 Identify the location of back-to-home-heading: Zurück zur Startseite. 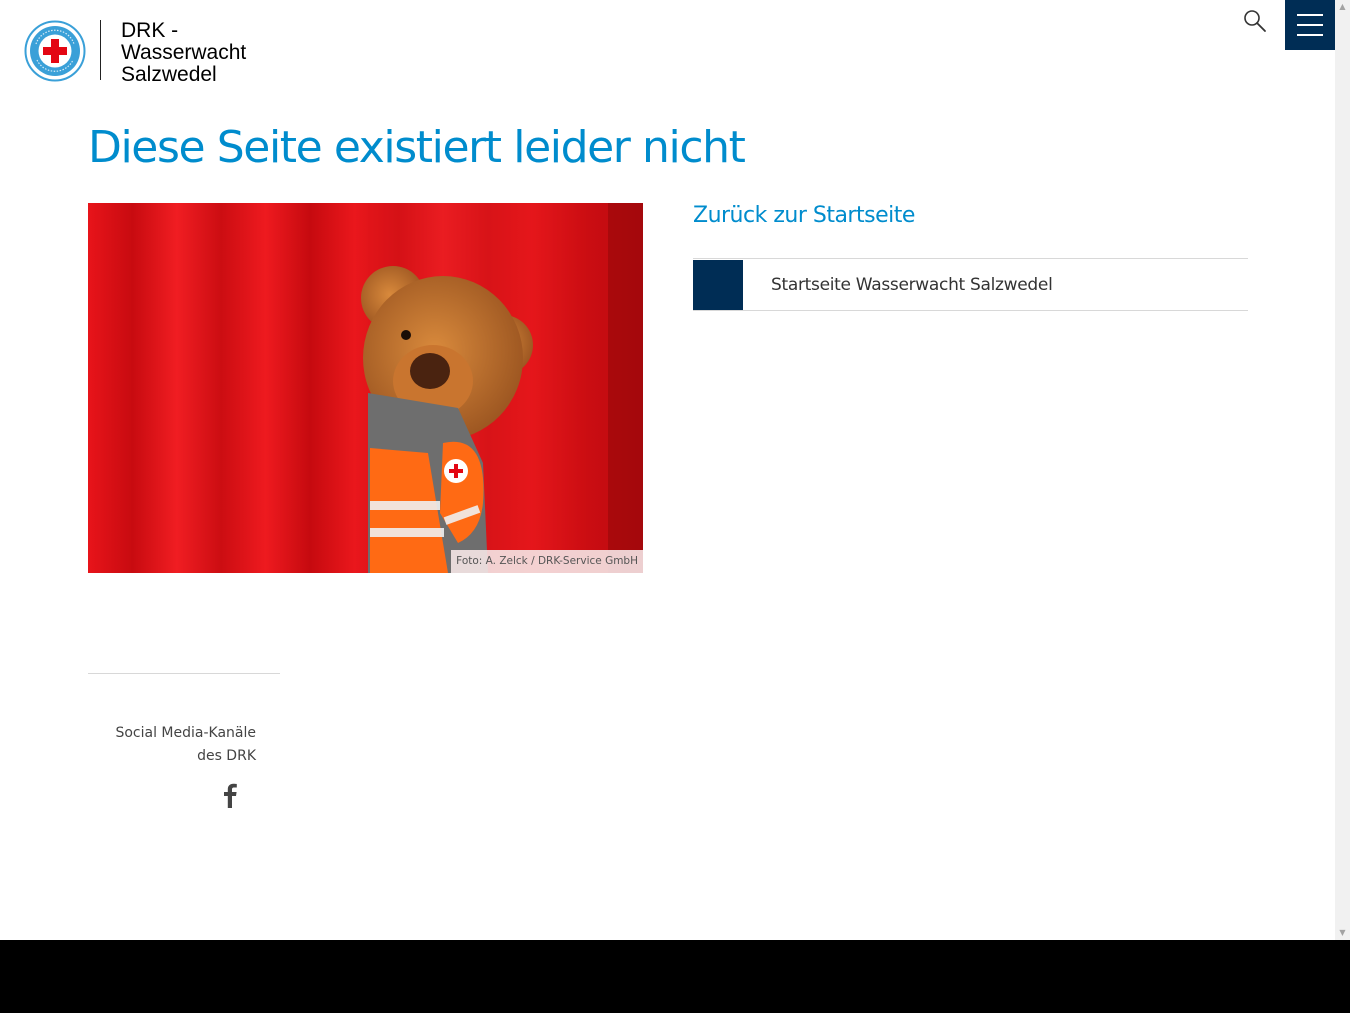
(804, 215).